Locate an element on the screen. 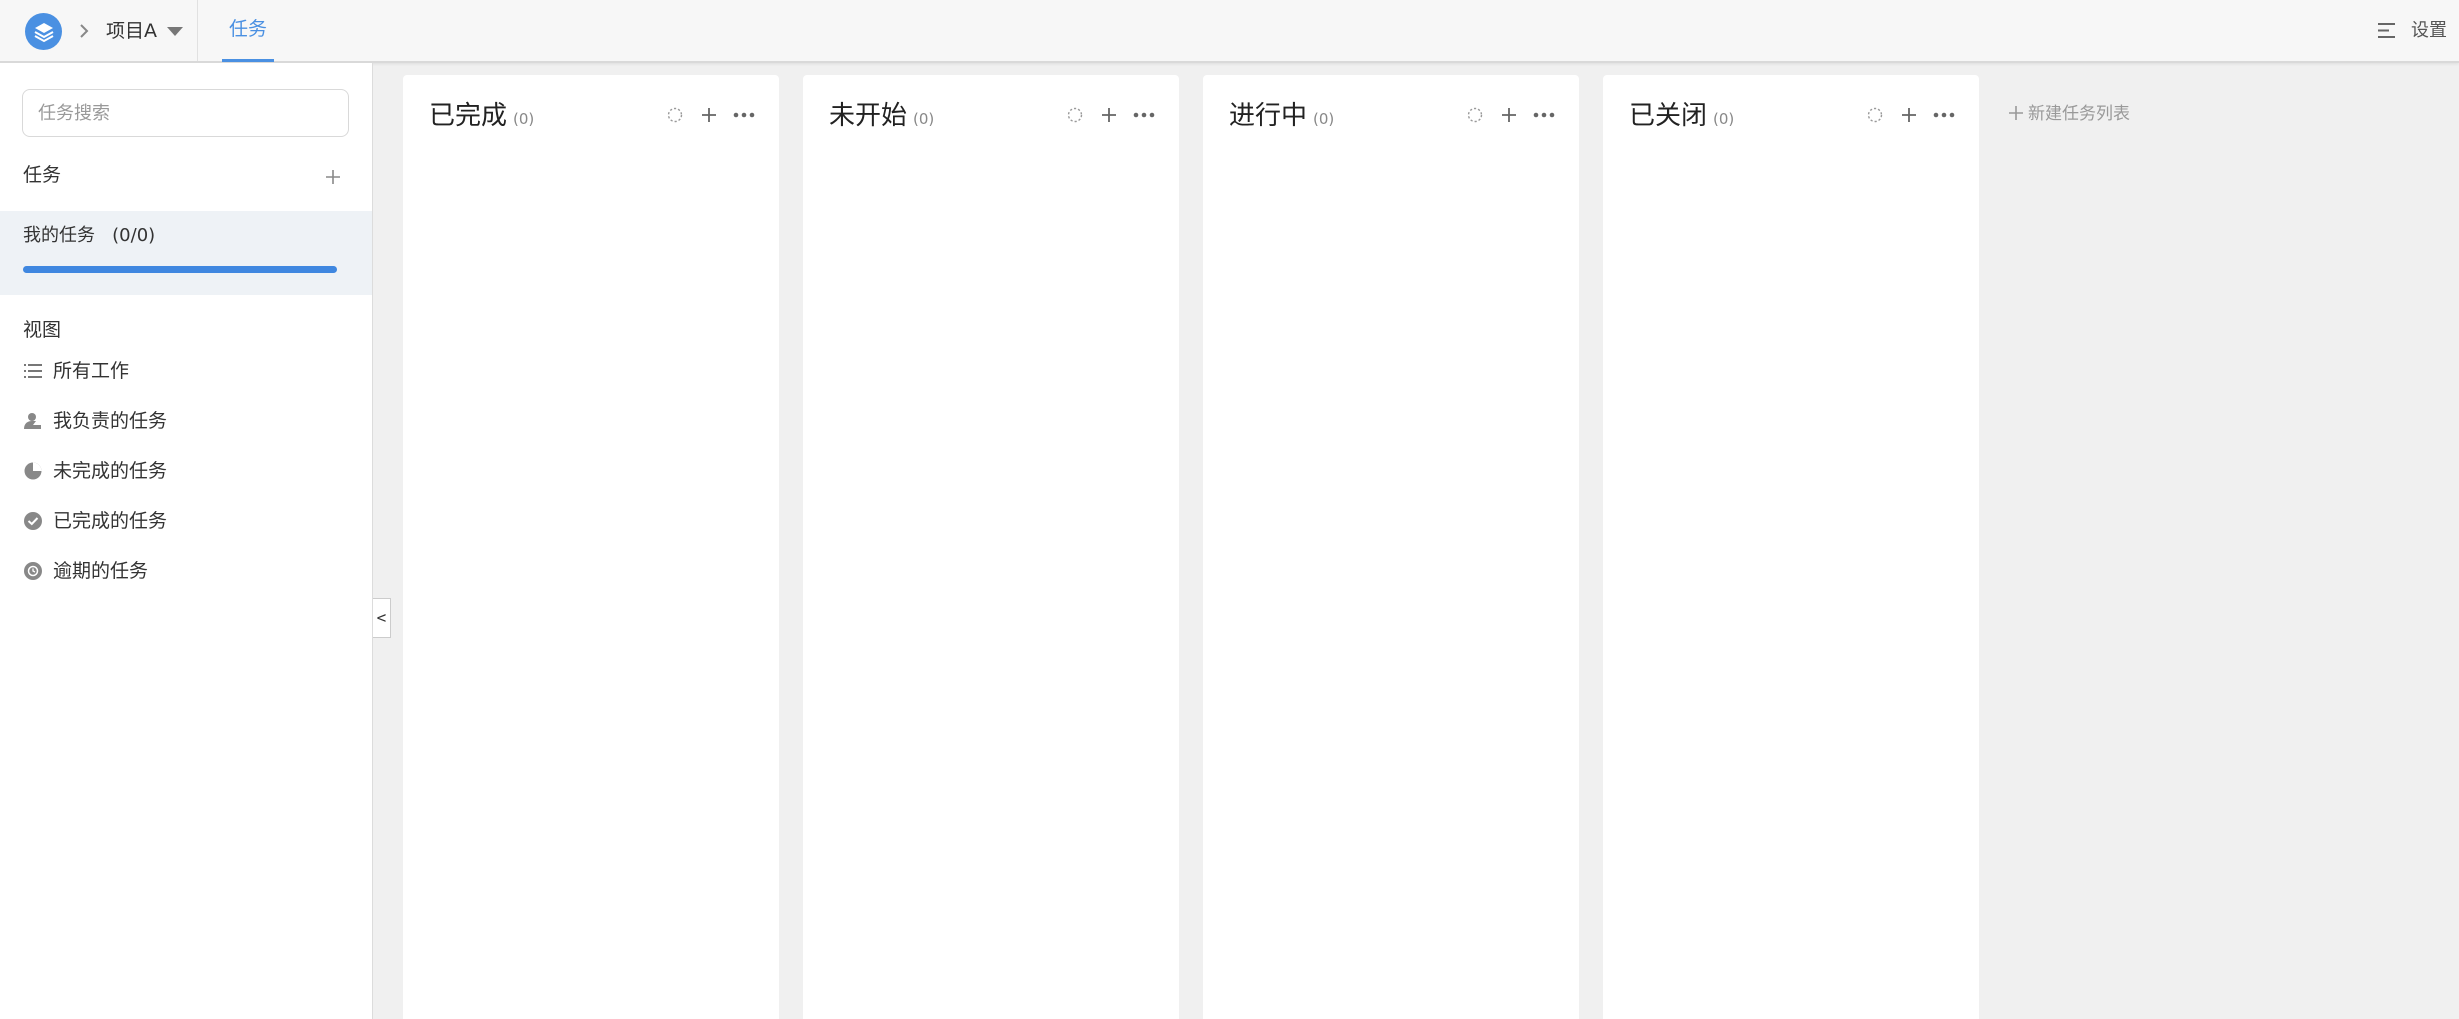 The height and width of the screenshot is (1019, 2459). progress-fill is located at coordinates (180, 269).